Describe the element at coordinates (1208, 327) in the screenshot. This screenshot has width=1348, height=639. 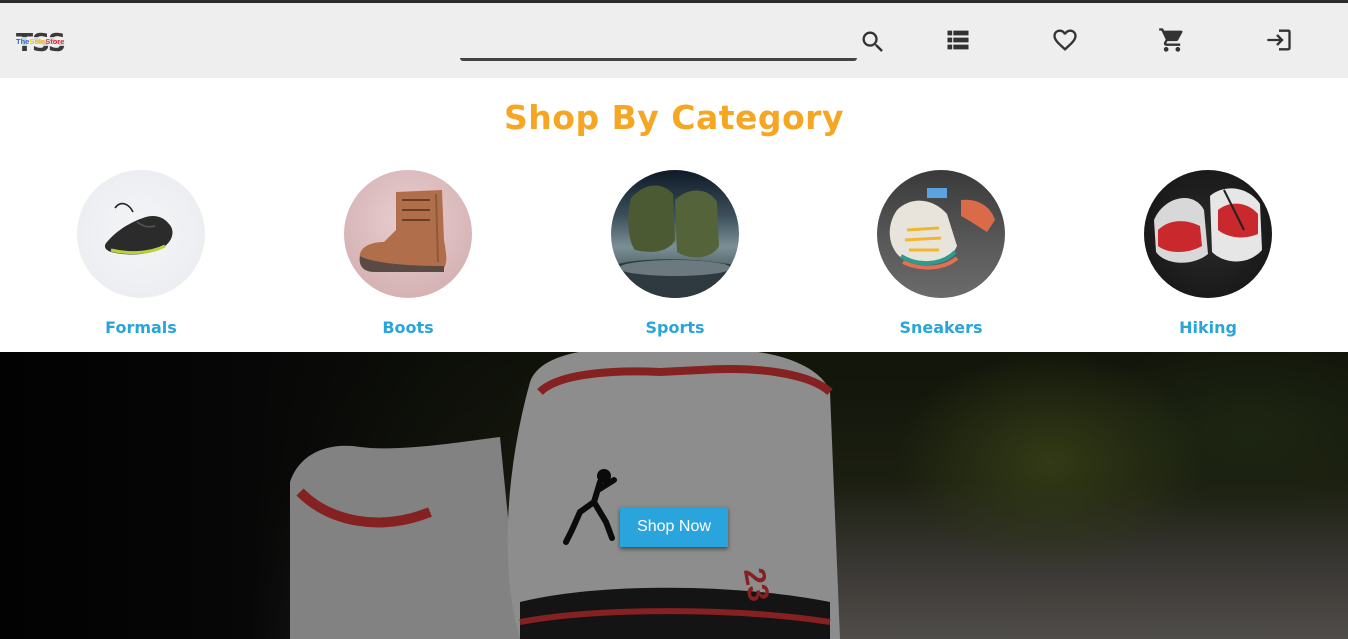
I see `category-label: Hiking` at that location.